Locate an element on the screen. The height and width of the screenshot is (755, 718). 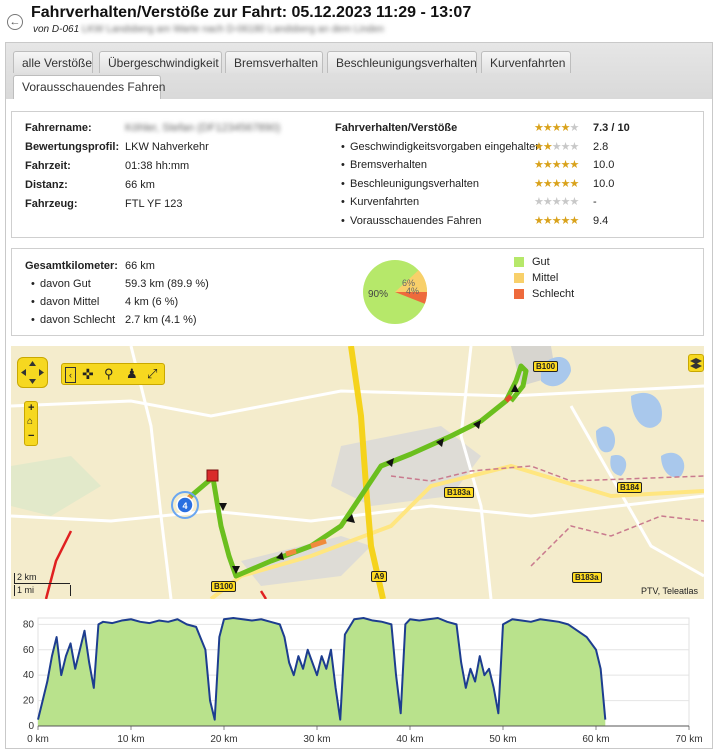
tab-alle-verstoesse: alle Verstöße is located at coordinates (53, 62).